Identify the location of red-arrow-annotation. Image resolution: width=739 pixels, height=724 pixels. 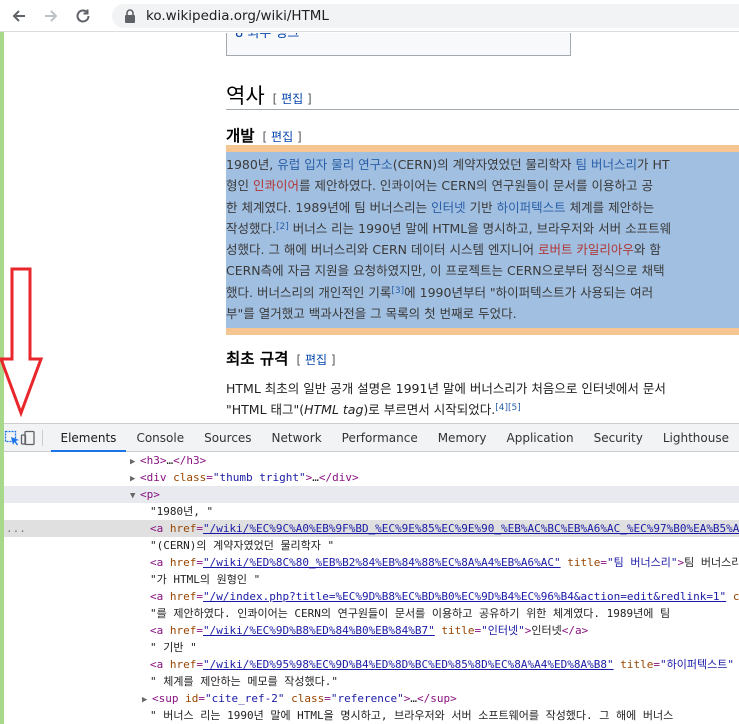
(22, 342).